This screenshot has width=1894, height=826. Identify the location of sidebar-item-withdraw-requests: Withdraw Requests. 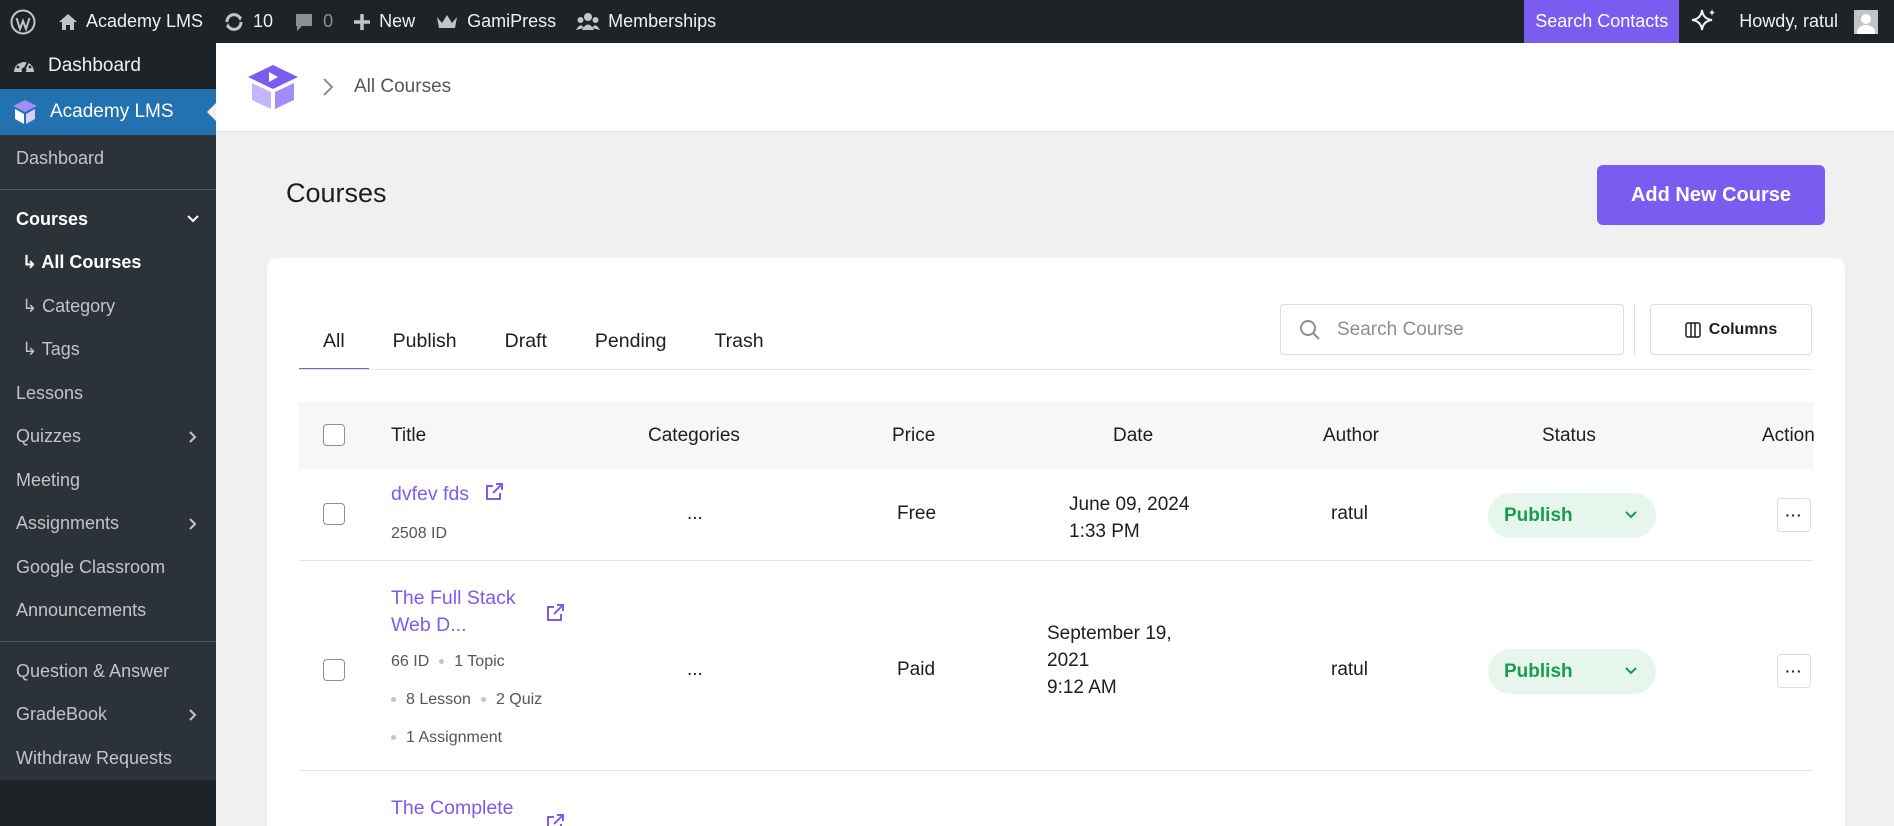
(108, 759).